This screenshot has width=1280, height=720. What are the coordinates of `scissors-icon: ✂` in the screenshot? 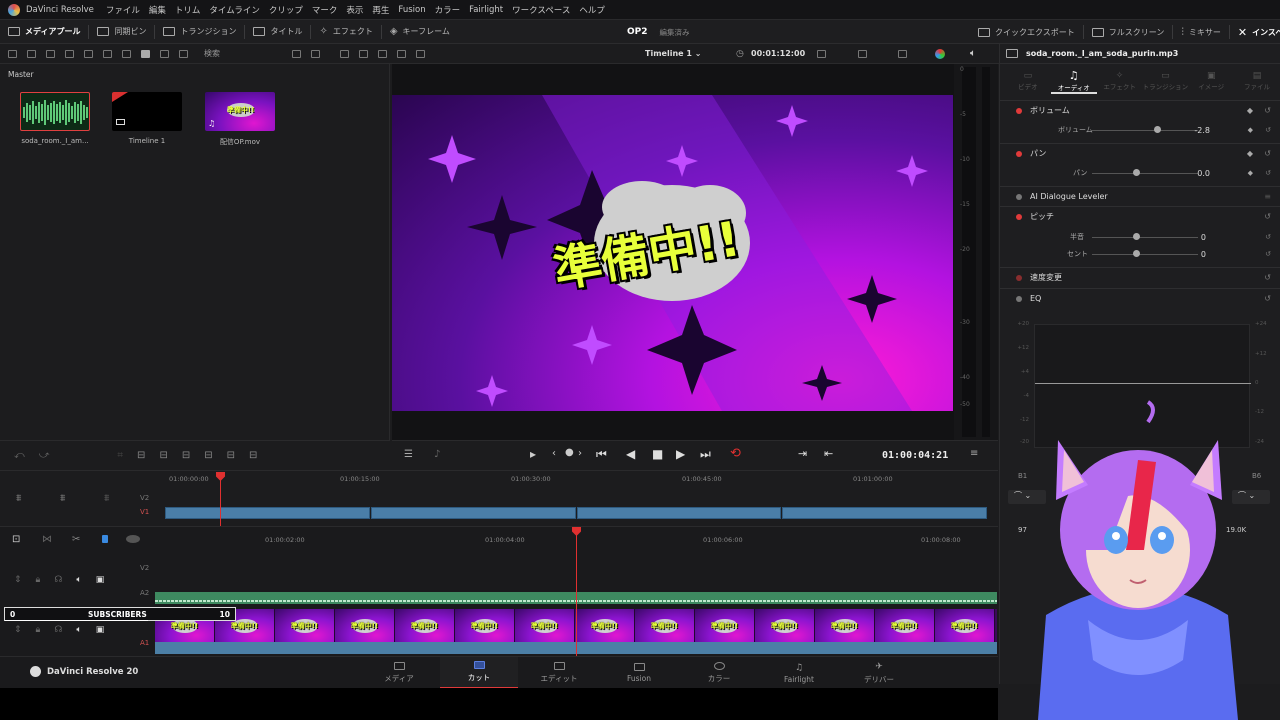 It's located at (76, 539).